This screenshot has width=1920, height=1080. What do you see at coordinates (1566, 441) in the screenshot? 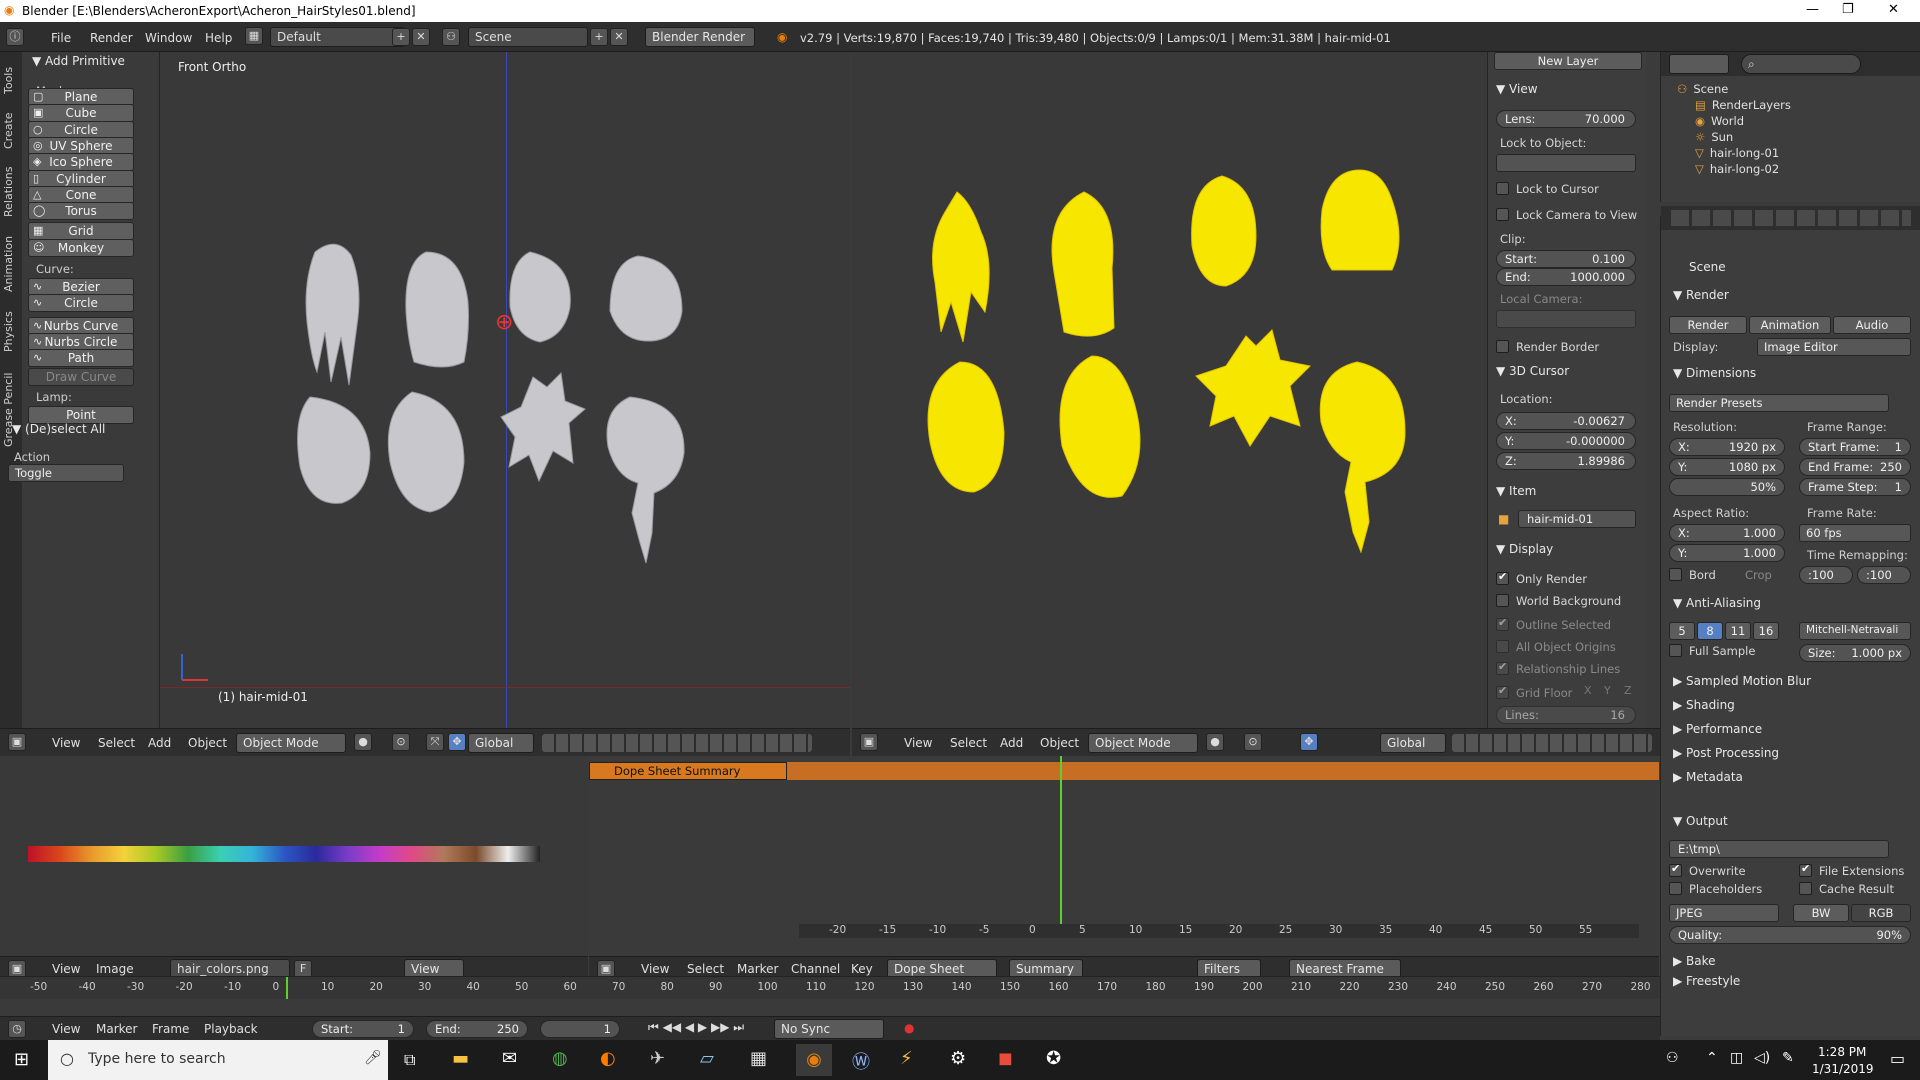
I see `cursor-y-field: Y: -0.000000` at bounding box center [1566, 441].